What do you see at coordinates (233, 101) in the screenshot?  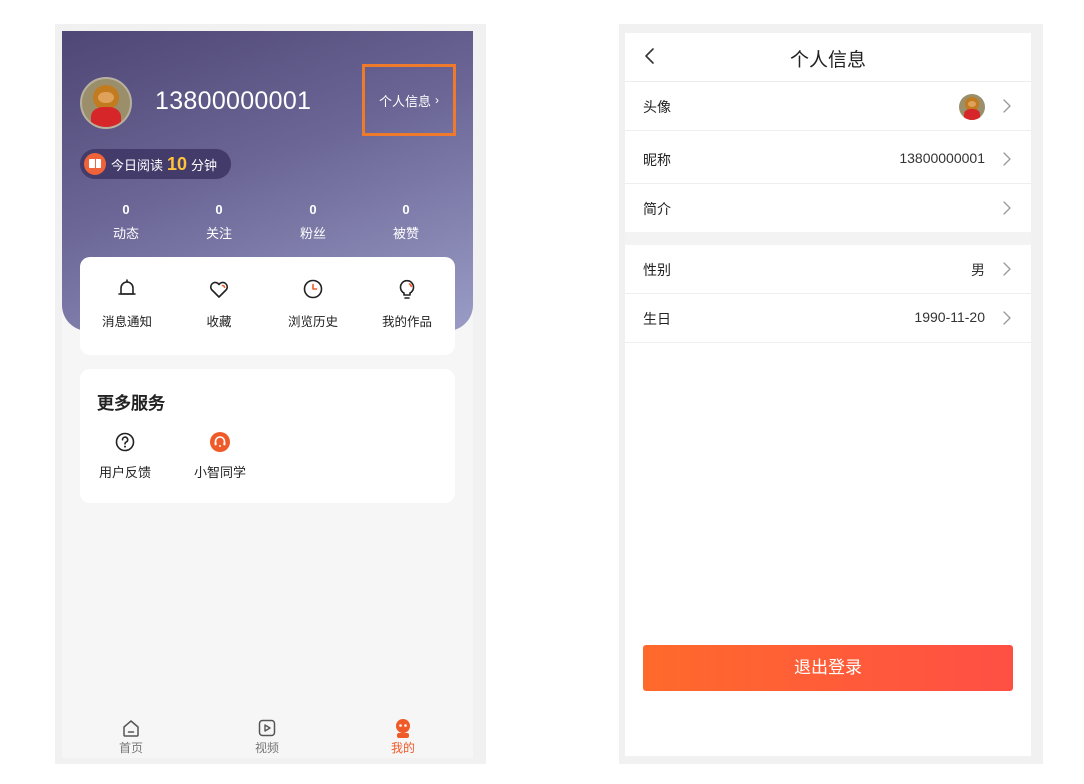 I see `username: 13800000001` at bounding box center [233, 101].